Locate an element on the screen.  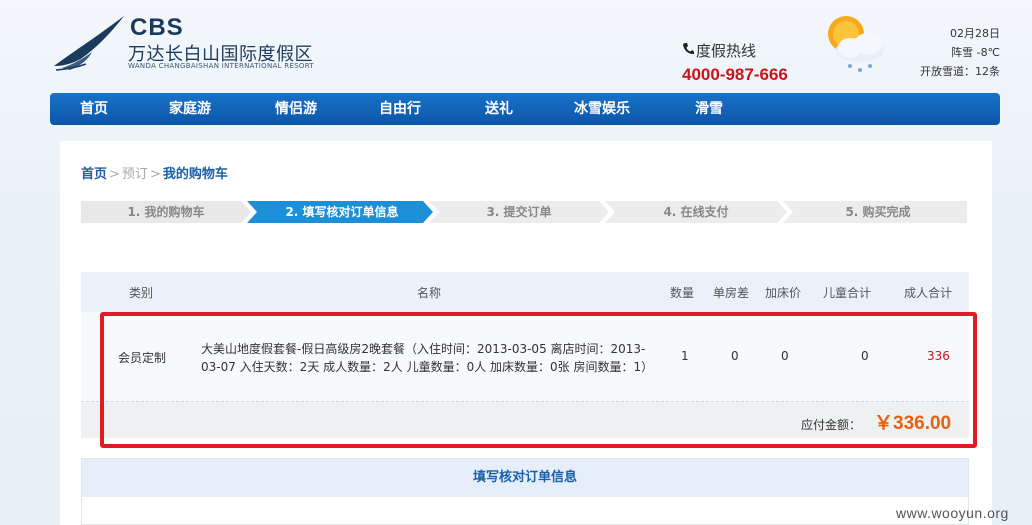
bird-logo-icon is located at coordinates (89, 43).